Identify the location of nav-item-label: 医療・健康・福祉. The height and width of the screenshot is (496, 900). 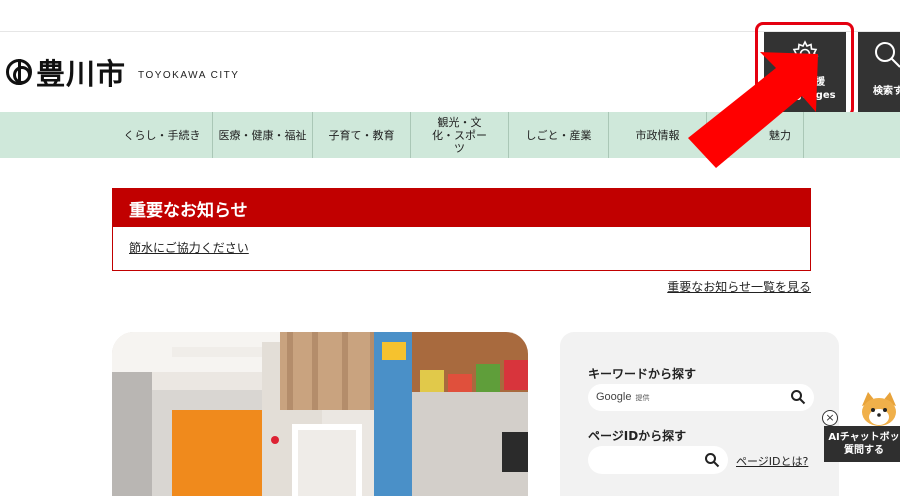
(262, 135).